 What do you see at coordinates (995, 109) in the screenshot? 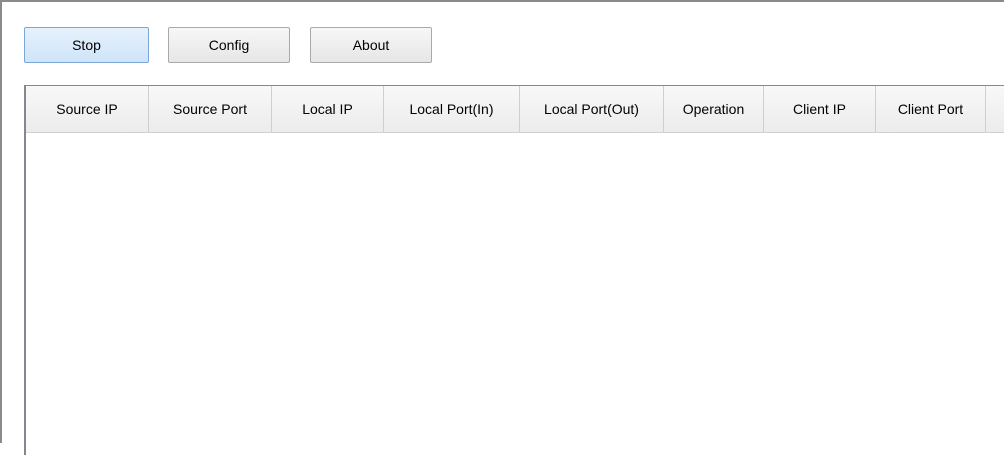
I see `column-header-filler` at bounding box center [995, 109].